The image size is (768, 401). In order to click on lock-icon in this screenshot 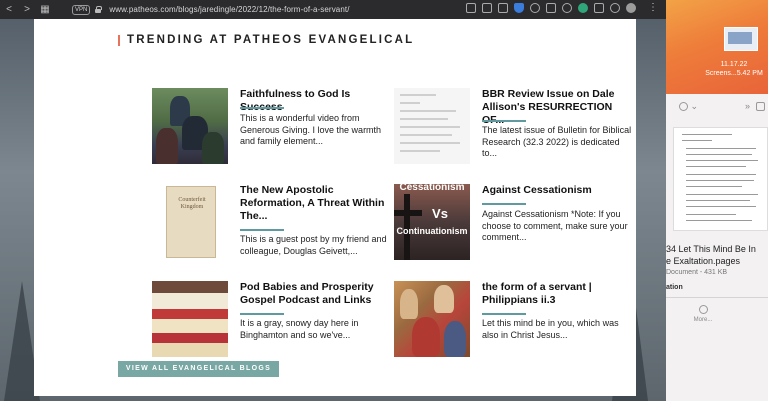, I will do `click(99, 9)`.